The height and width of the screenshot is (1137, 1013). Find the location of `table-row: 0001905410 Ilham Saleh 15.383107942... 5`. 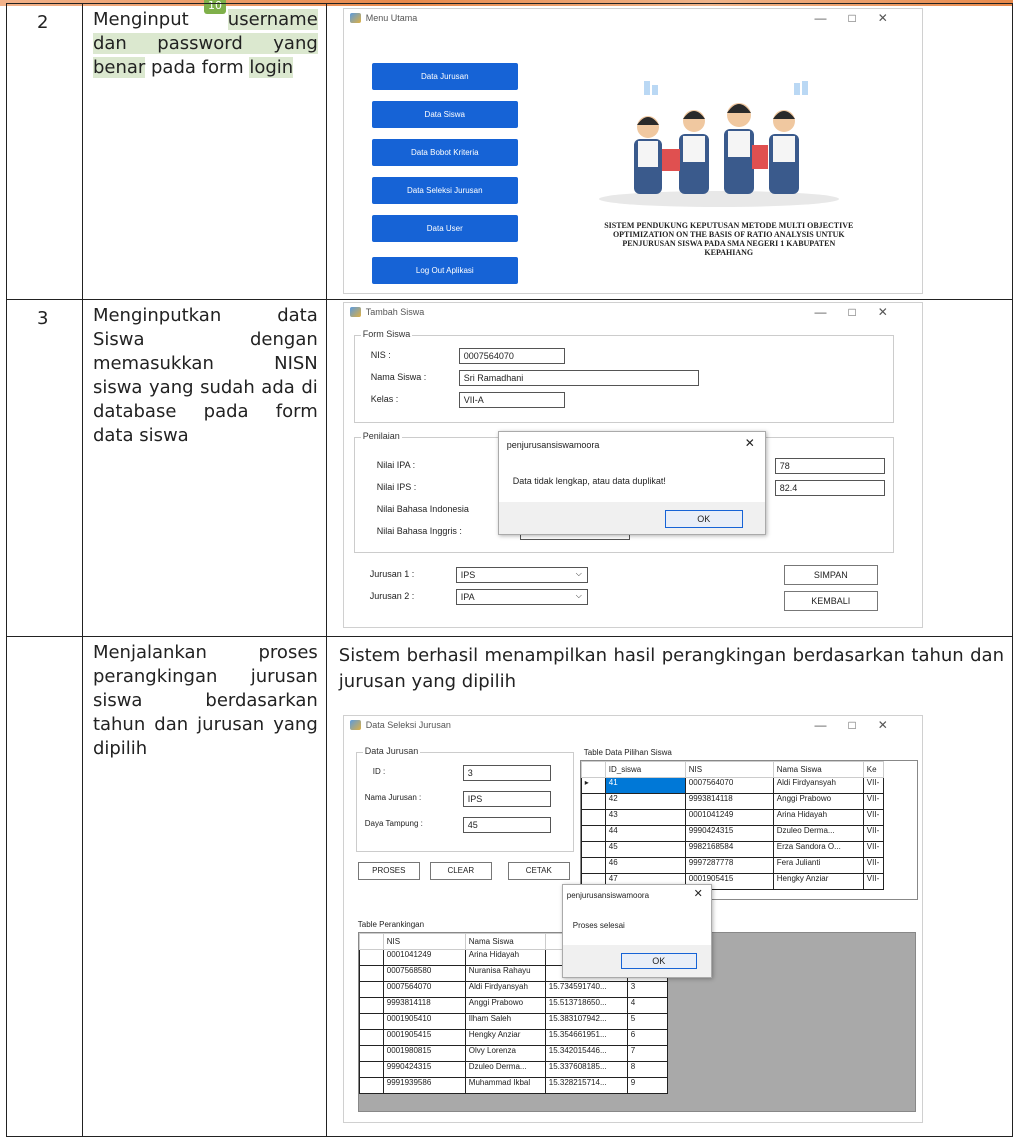

table-row: 0001905410 Ilham Saleh 15.383107942... 5 is located at coordinates (513, 1021).